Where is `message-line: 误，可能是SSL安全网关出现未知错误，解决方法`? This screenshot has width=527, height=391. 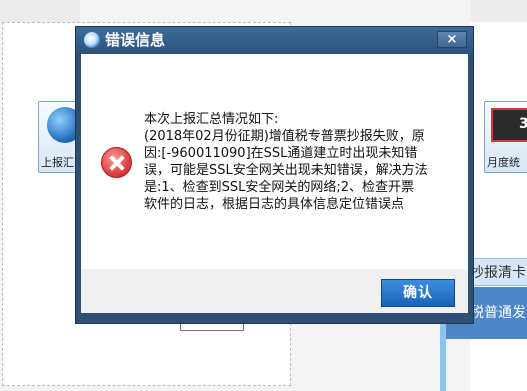
message-line: 误，可能是SSL安全网关出现未知错误，解决方法 is located at coordinates (286, 170).